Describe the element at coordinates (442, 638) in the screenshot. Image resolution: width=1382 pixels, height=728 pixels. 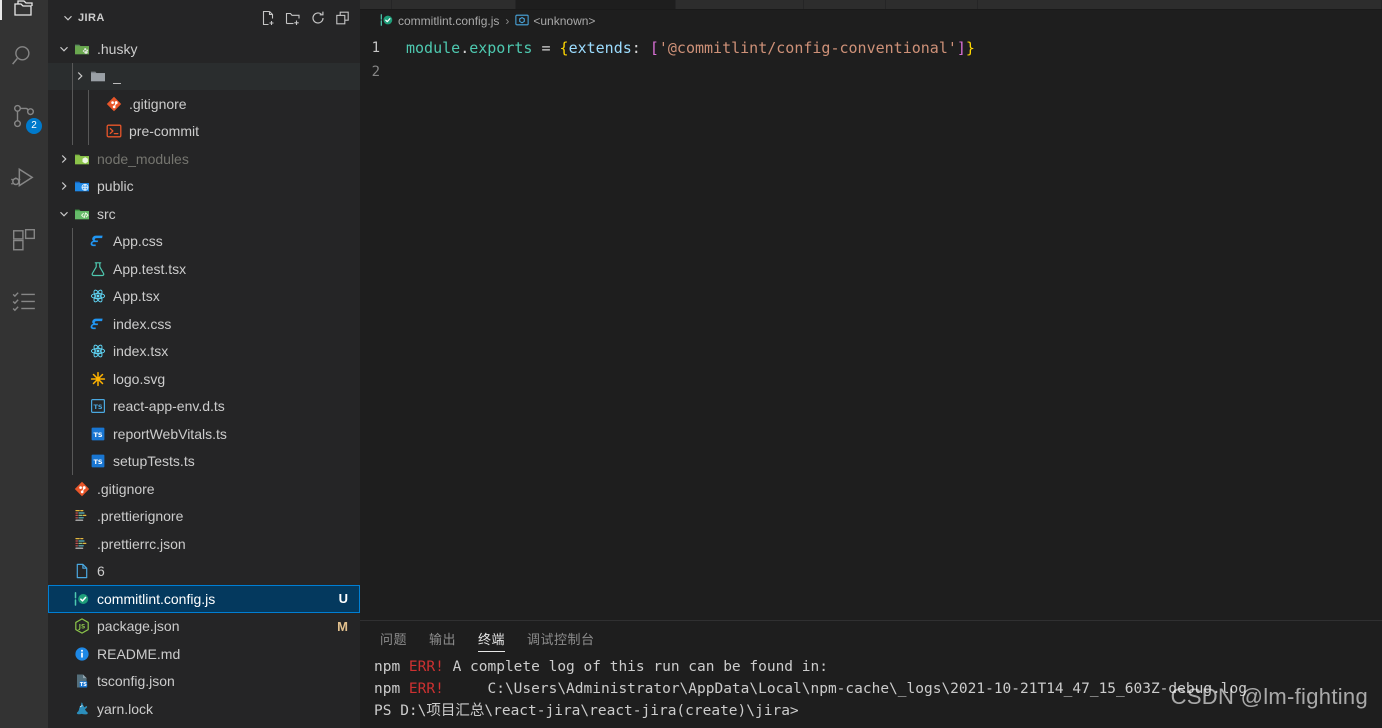
I see `panel-tab-output: 输出` at that location.